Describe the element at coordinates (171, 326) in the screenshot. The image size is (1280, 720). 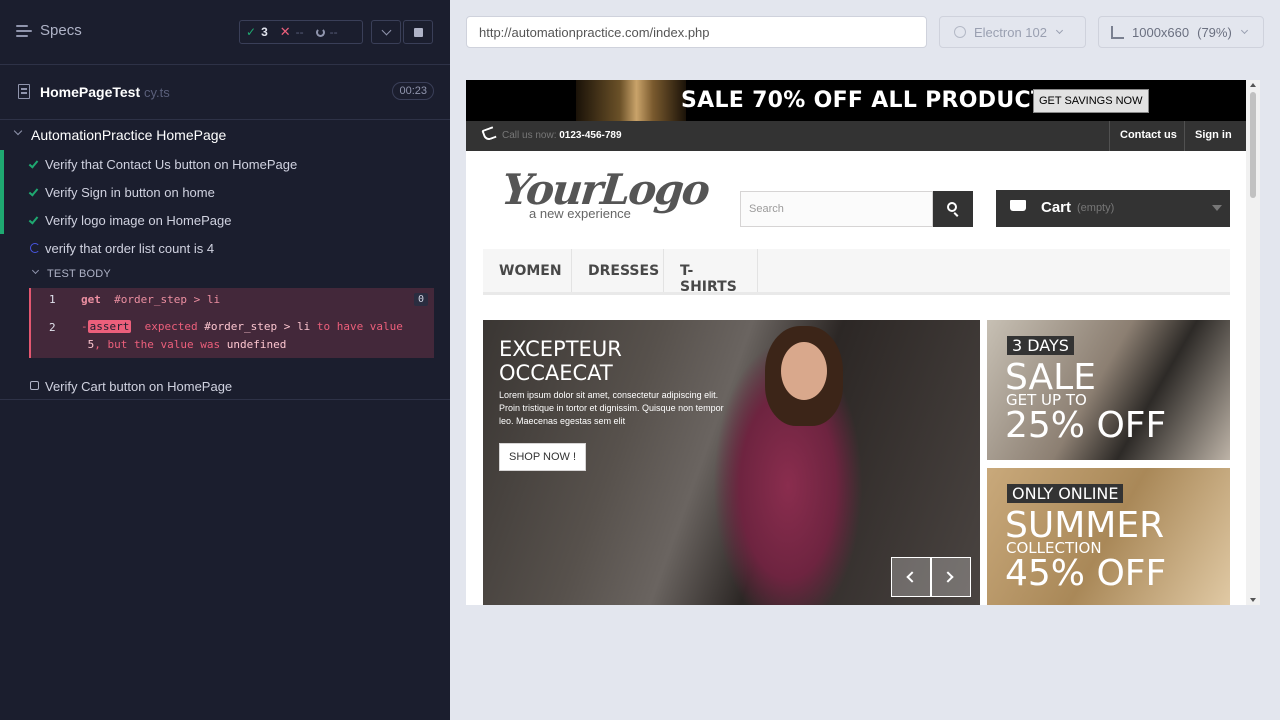
I see `assert-text: expected` at that location.